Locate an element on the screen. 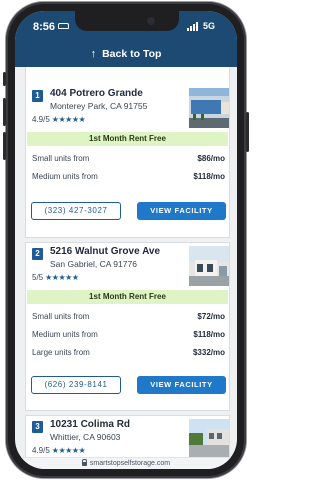 The height and width of the screenshot is (480, 320). facility-city: San Gabriel, CA 91776 is located at coordinates (93, 264).